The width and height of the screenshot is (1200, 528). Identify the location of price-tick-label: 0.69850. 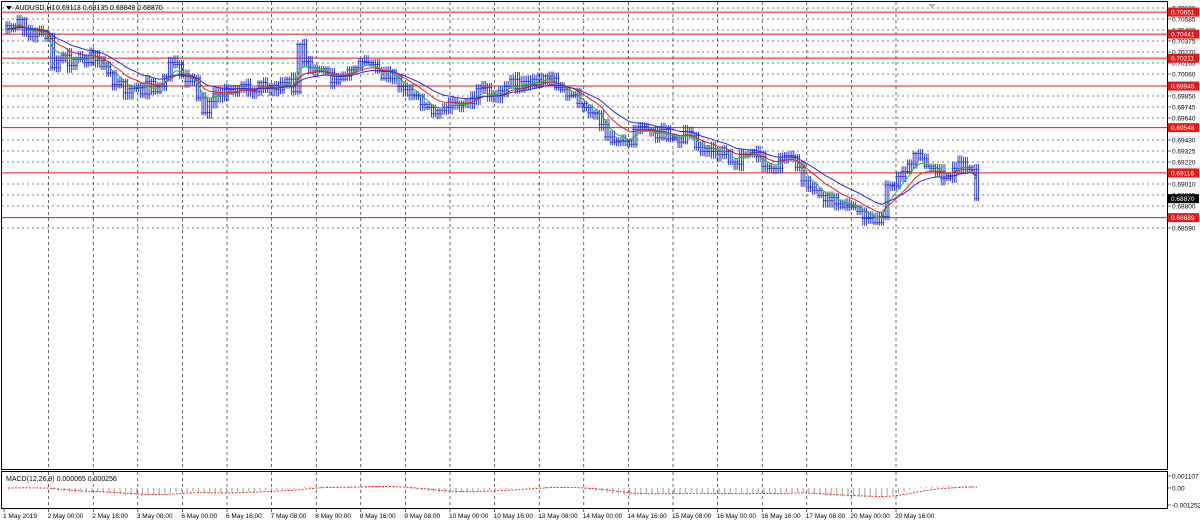
(1184, 96).